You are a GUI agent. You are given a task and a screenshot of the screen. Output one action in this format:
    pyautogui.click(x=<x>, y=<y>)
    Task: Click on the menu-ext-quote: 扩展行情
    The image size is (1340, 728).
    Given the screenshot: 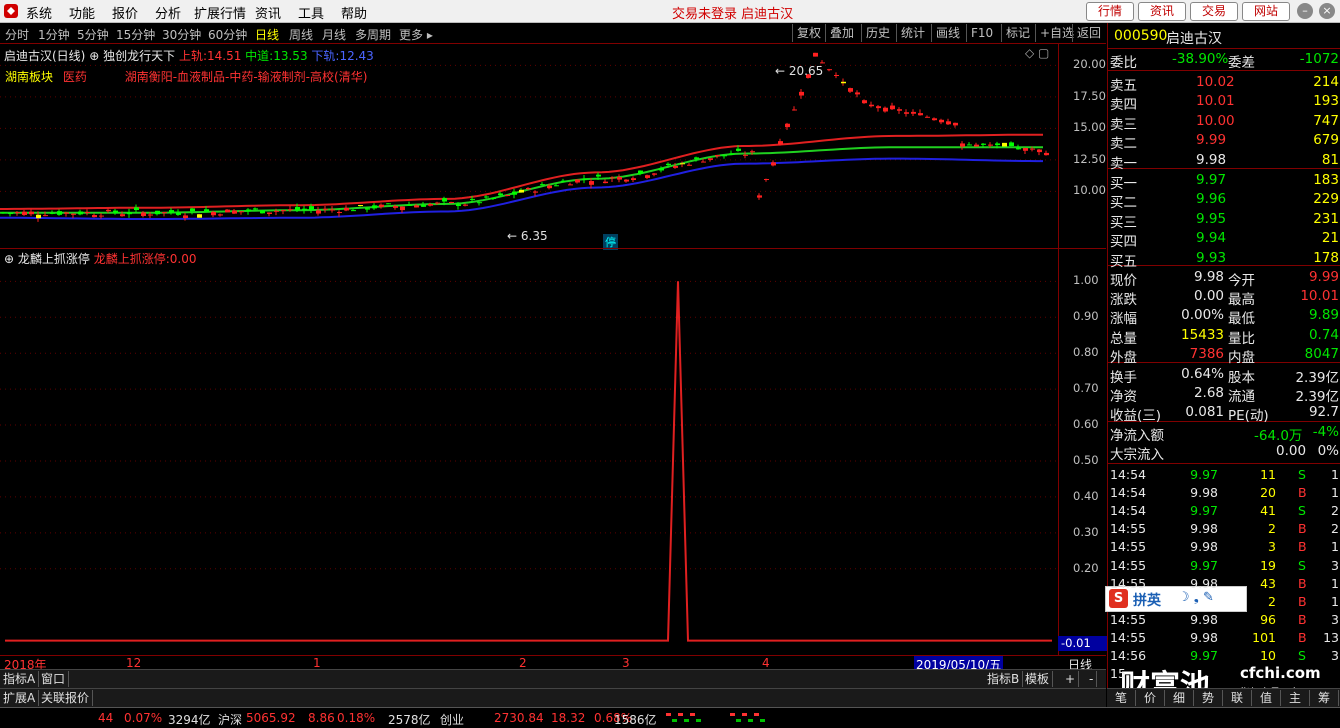 What is the action you would take?
    pyautogui.click(x=220, y=12)
    